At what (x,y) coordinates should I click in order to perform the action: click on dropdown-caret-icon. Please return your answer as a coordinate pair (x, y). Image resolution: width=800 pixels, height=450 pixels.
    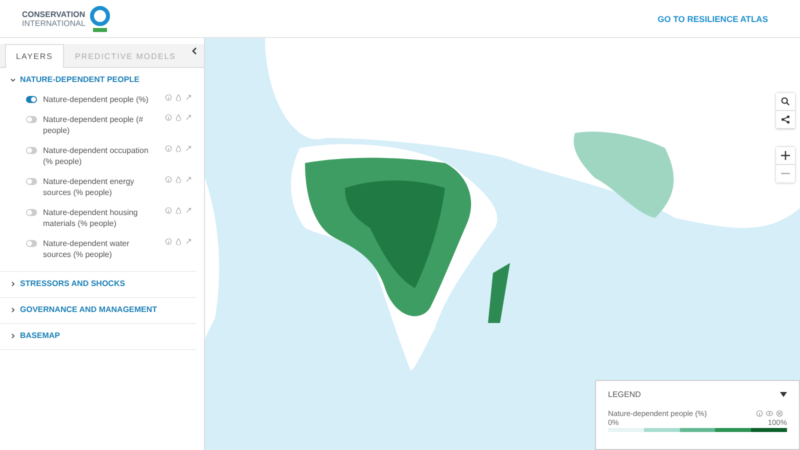
    Looking at the image, I should click on (783, 394).